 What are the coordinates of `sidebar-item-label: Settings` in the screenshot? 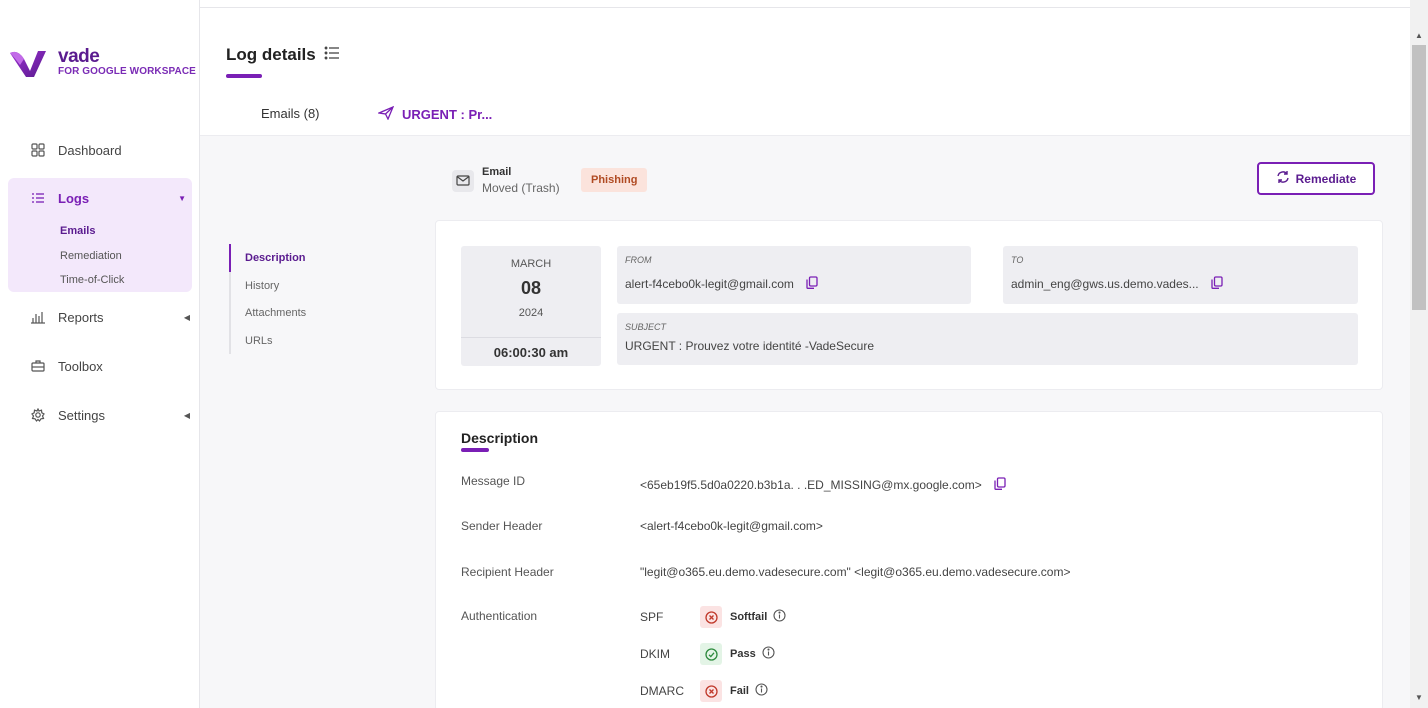 It's located at (81, 415).